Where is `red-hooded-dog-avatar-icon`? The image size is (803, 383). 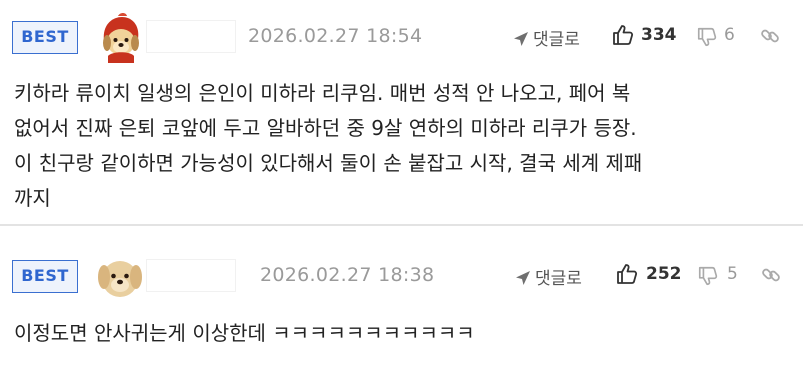
red-hooded-dog-avatar-icon is located at coordinates (121, 38).